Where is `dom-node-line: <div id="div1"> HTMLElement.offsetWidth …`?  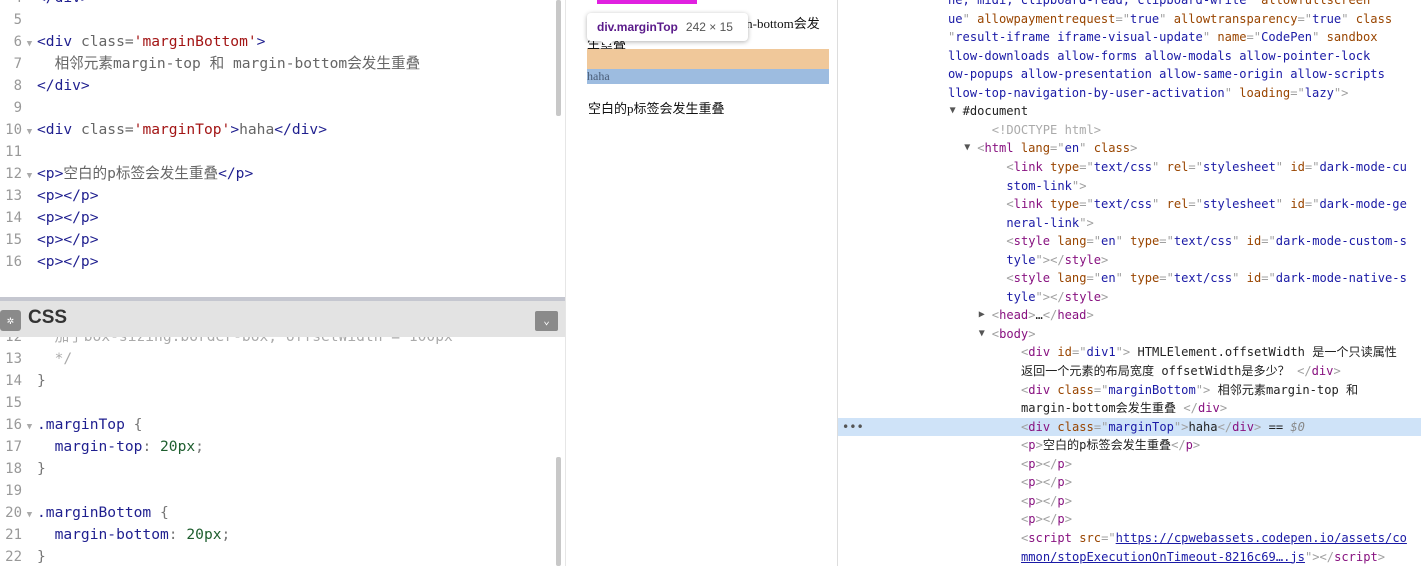
dom-node-line: <div id="div1"> HTMLElement.offsetWidth … is located at coordinates (1129, 352).